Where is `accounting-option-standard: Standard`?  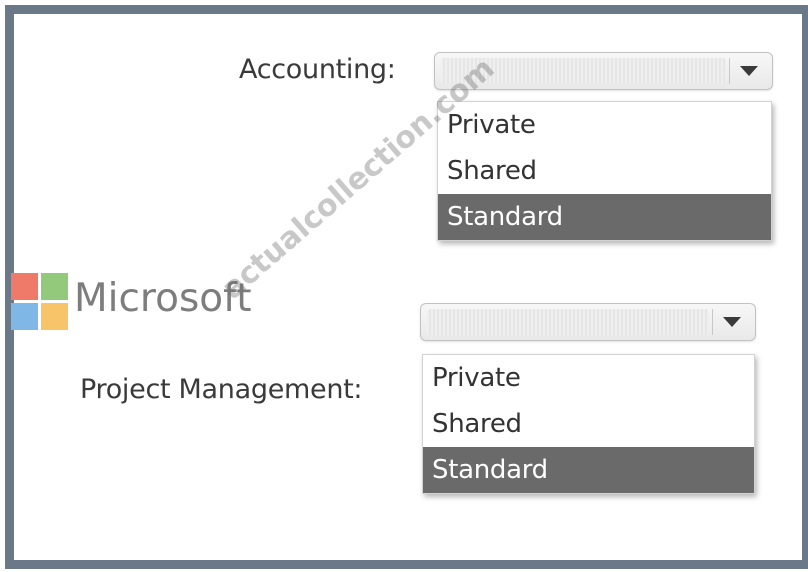 accounting-option-standard: Standard is located at coordinates (604, 217).